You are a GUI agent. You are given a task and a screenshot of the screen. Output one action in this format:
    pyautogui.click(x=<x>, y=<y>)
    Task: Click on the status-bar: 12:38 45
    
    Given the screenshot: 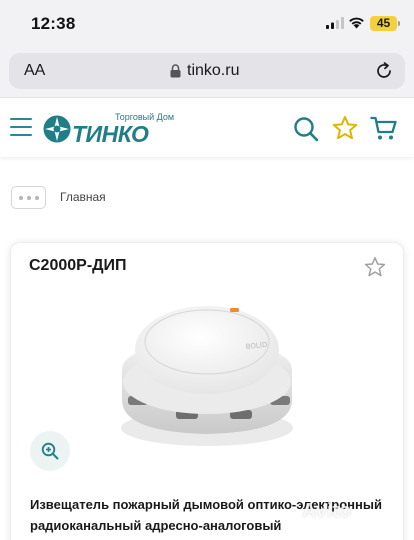 What is the action you would take?
    pyautogui.click(x=207, y=24)
    